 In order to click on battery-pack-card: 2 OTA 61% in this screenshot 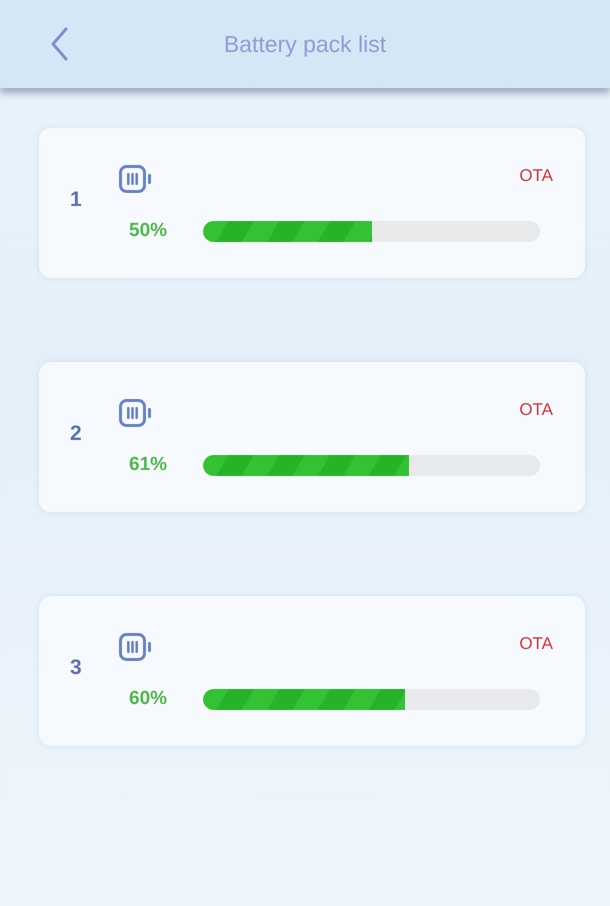, I will do `click(312, 437)`.